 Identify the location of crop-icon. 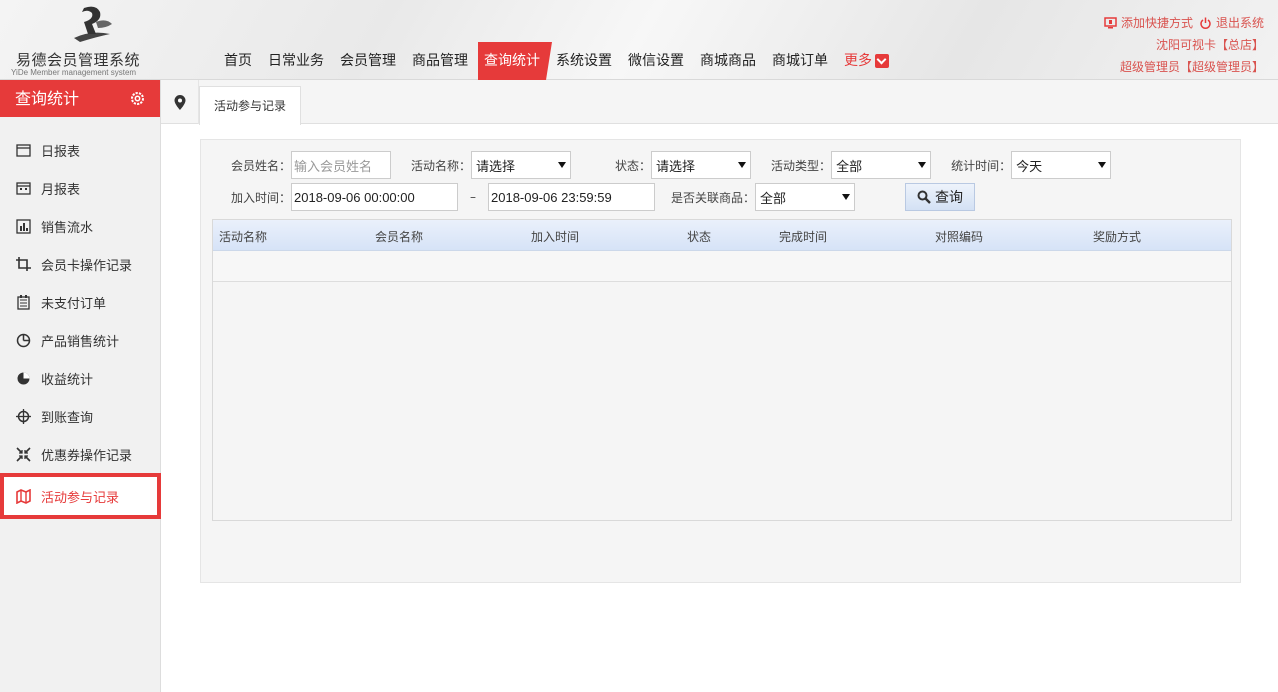
(23, 263).